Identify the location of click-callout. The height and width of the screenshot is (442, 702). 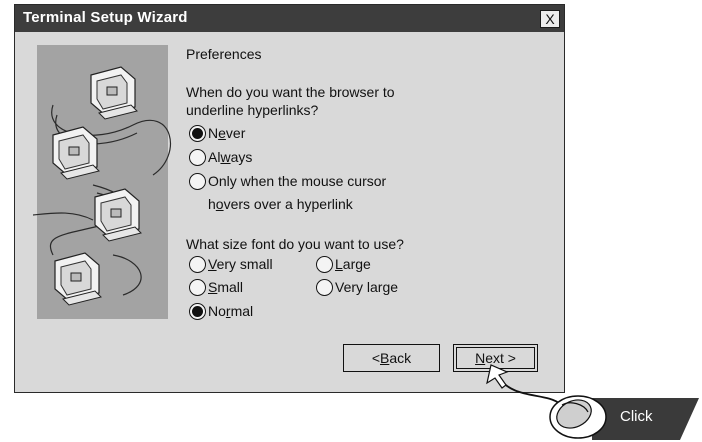
(592, 402).